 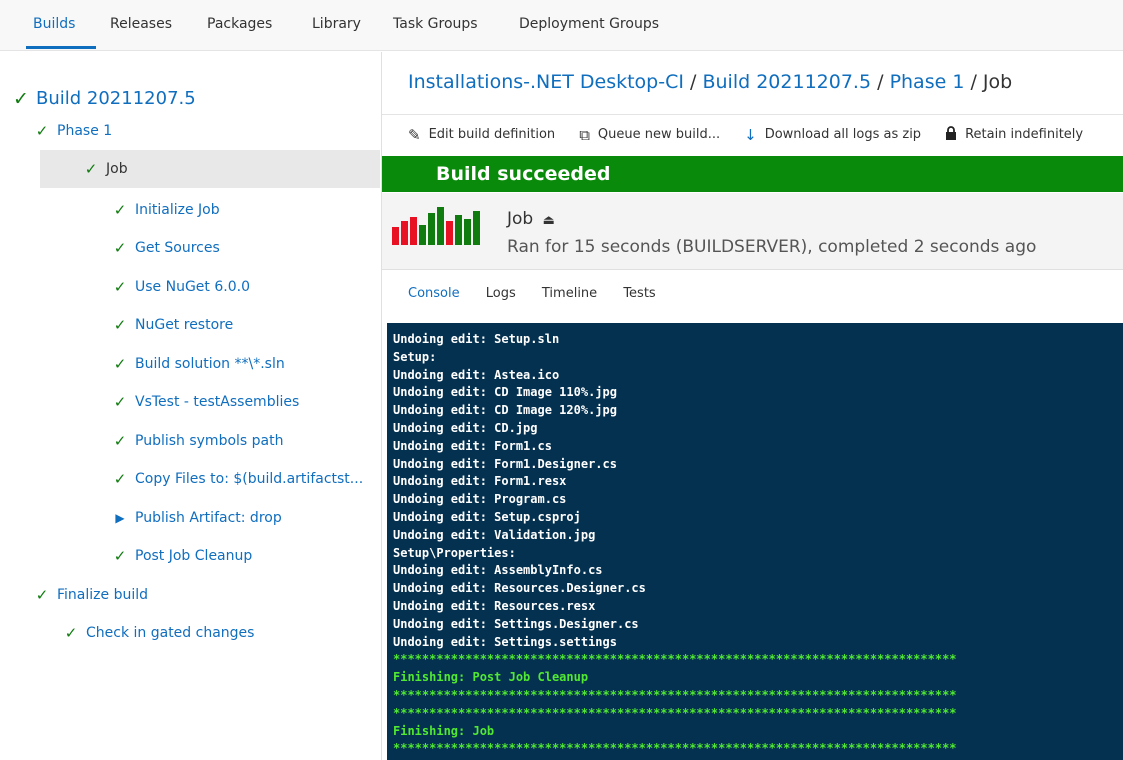 What do you see at coordinates (184, 324) in the screenshot?
I see `tree-item-label: NuGet restore` at bounding box center [184, 324].